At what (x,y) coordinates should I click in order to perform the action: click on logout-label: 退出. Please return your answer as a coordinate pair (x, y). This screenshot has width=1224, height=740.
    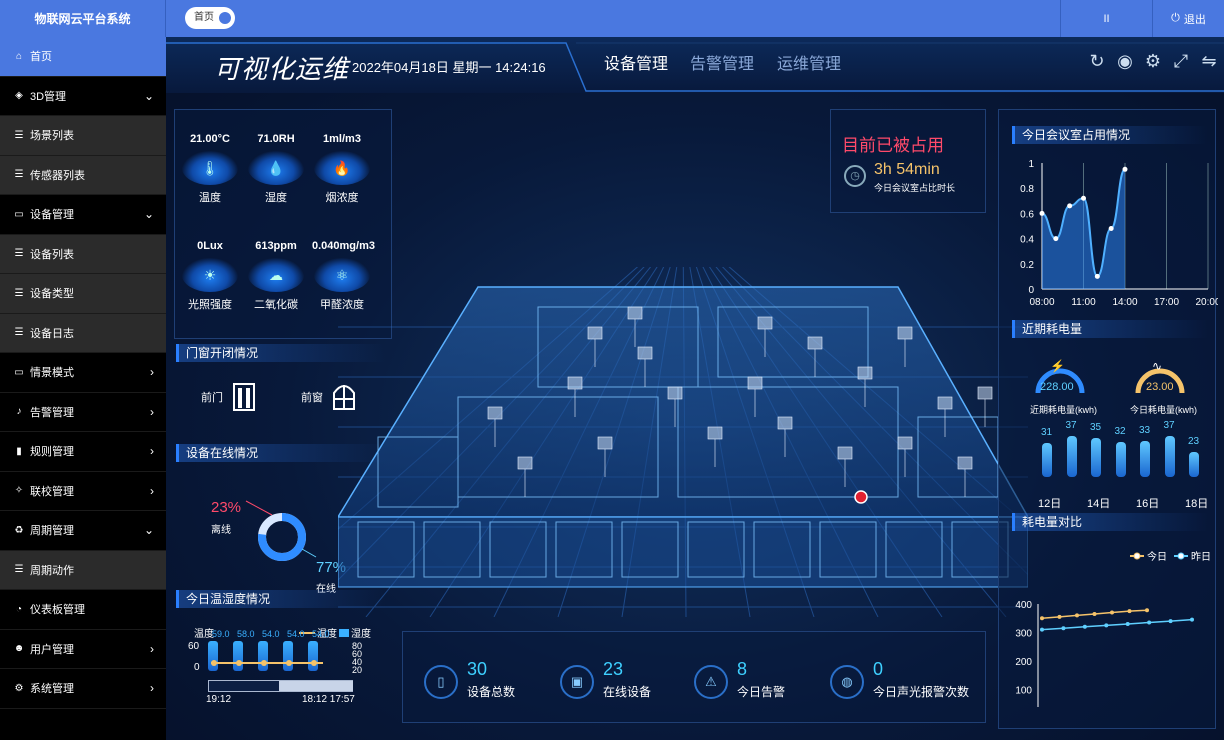
    Looking at the image, I should click on (1194, 19).